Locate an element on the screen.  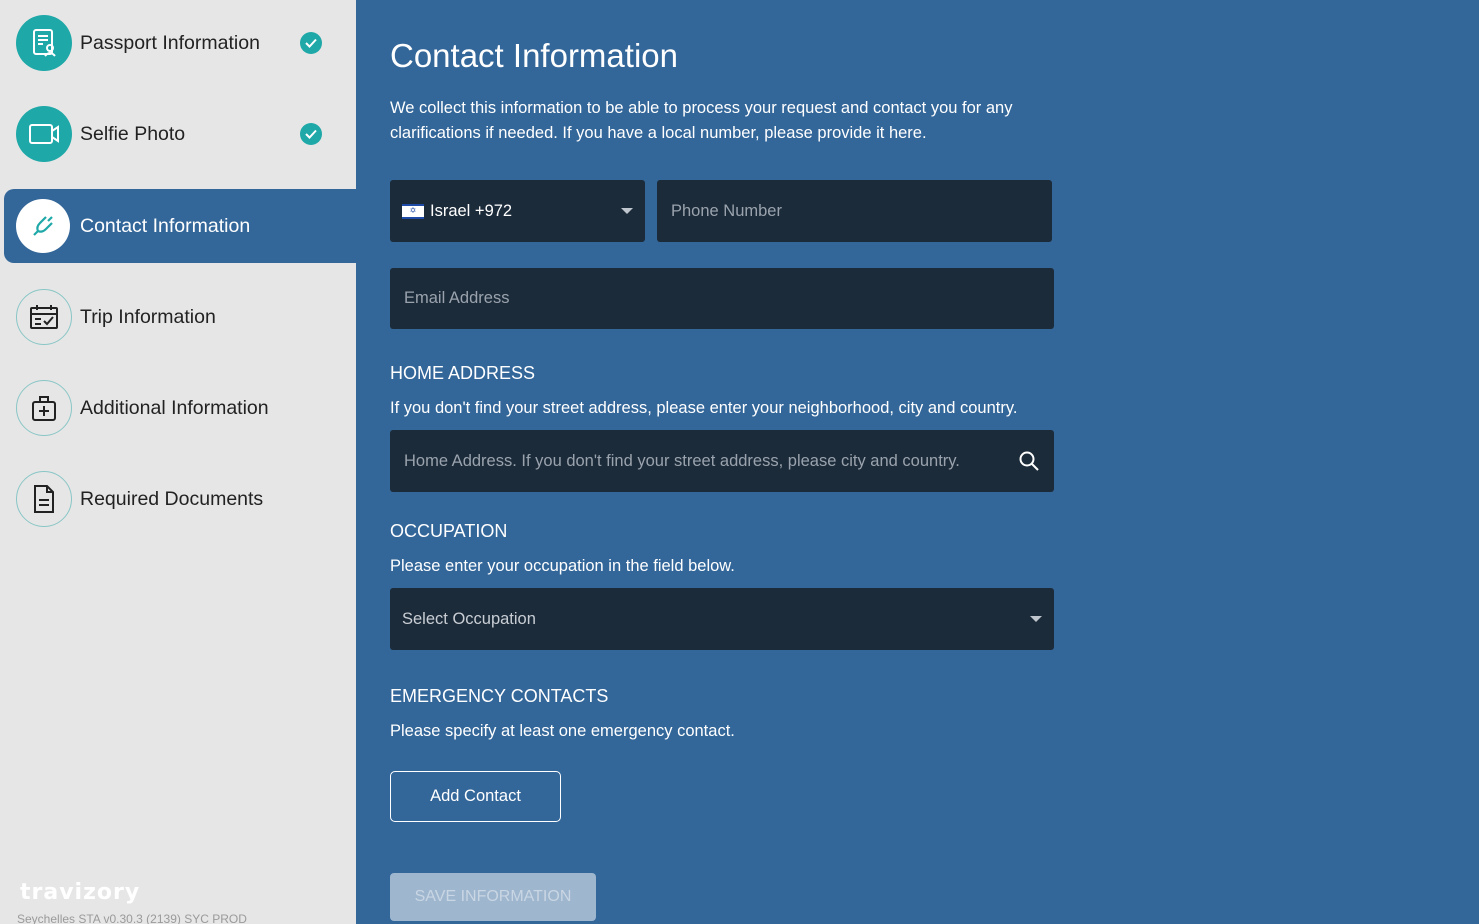
occupation-heading: OCCUPATION is located at coordinates (449, 531).